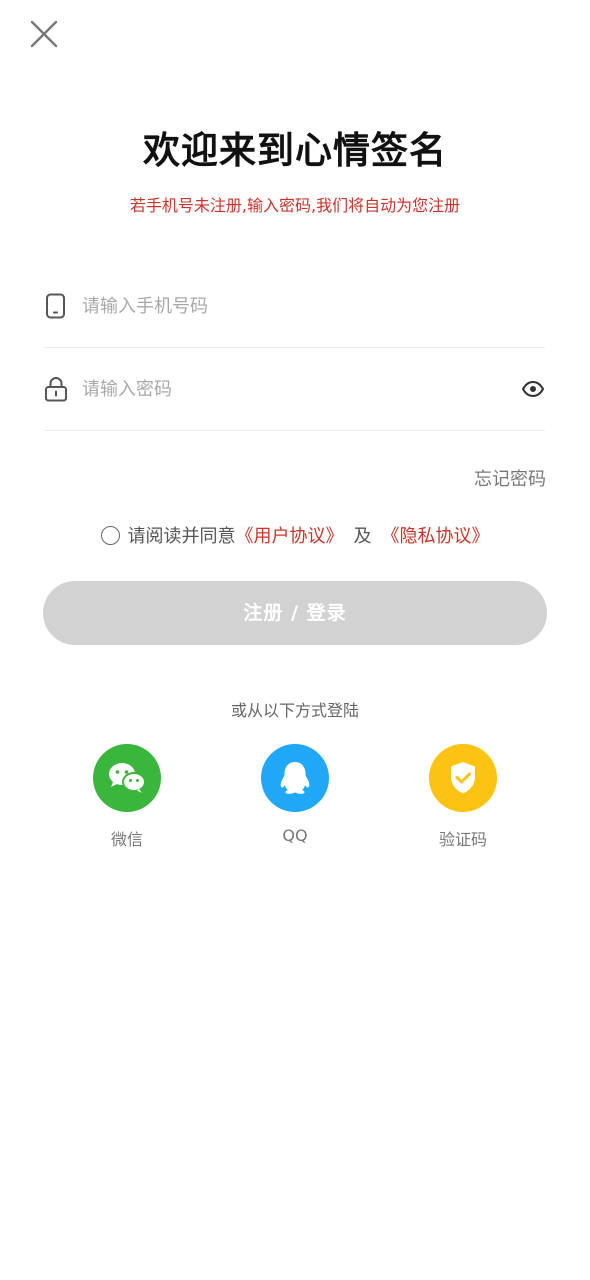 The height and width of the screenshot is (1280, 590). I want to click on wechat-login-button: 微信, so click(127, 797).